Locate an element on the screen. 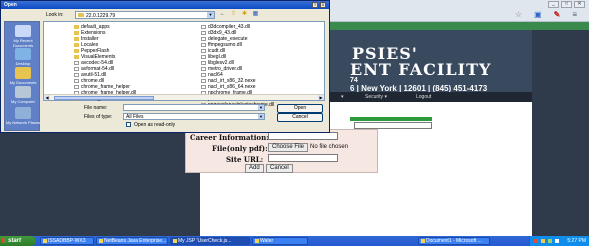 The image size is (589, 246). view-menu-icon: ▦ is located at coordinates (255, 14).